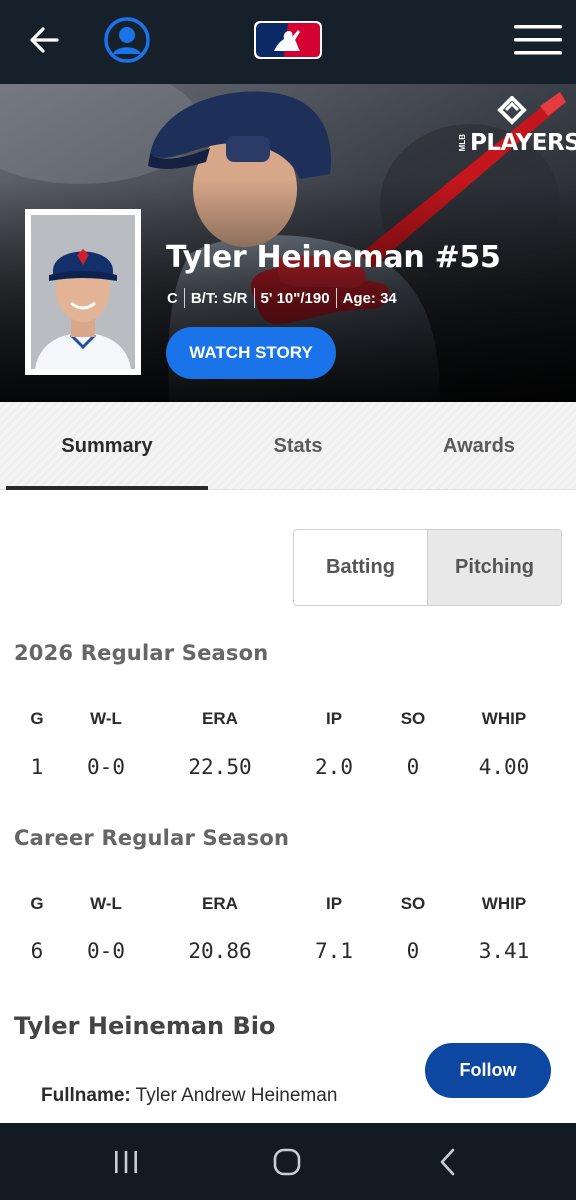  I want to click on player-headshot, so click(83, 292).